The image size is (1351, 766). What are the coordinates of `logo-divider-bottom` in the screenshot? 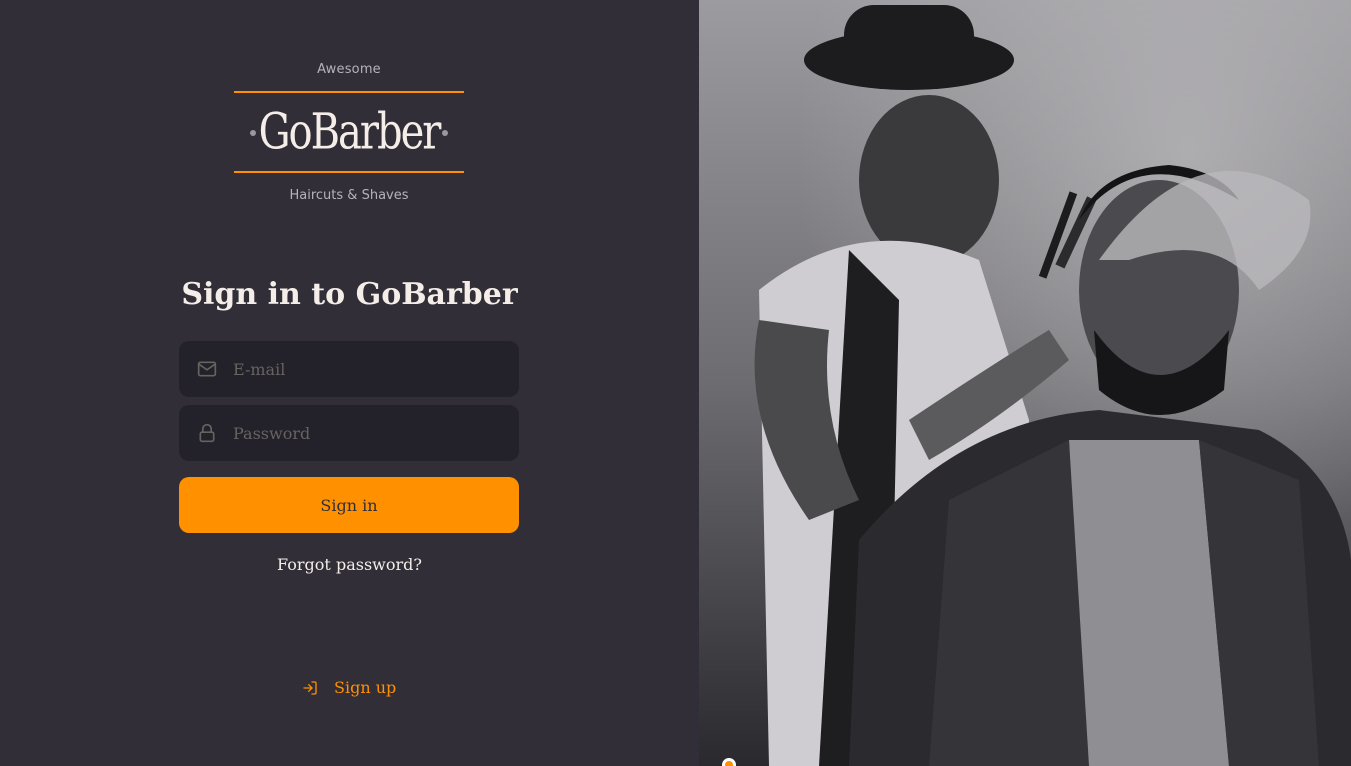 It's located at (349, 172).